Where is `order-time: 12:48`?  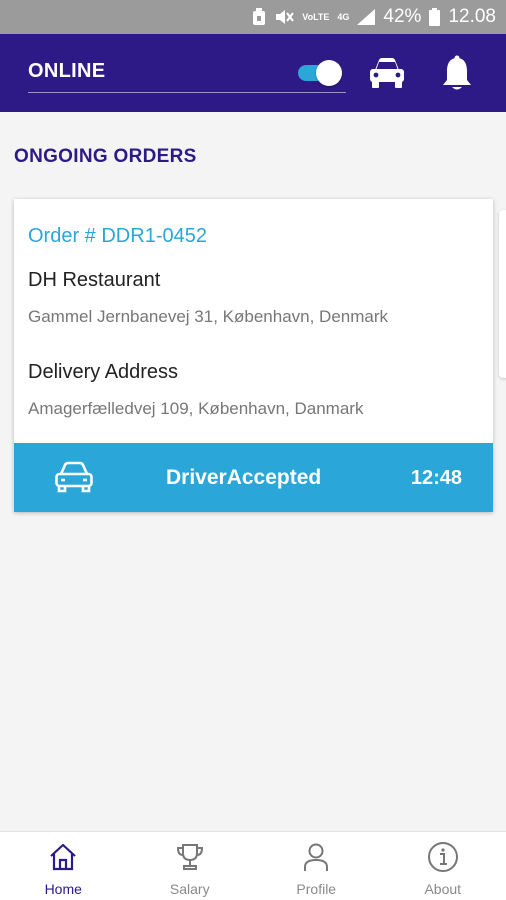
order-time: 12:48 is located at coordinates (436, 478).